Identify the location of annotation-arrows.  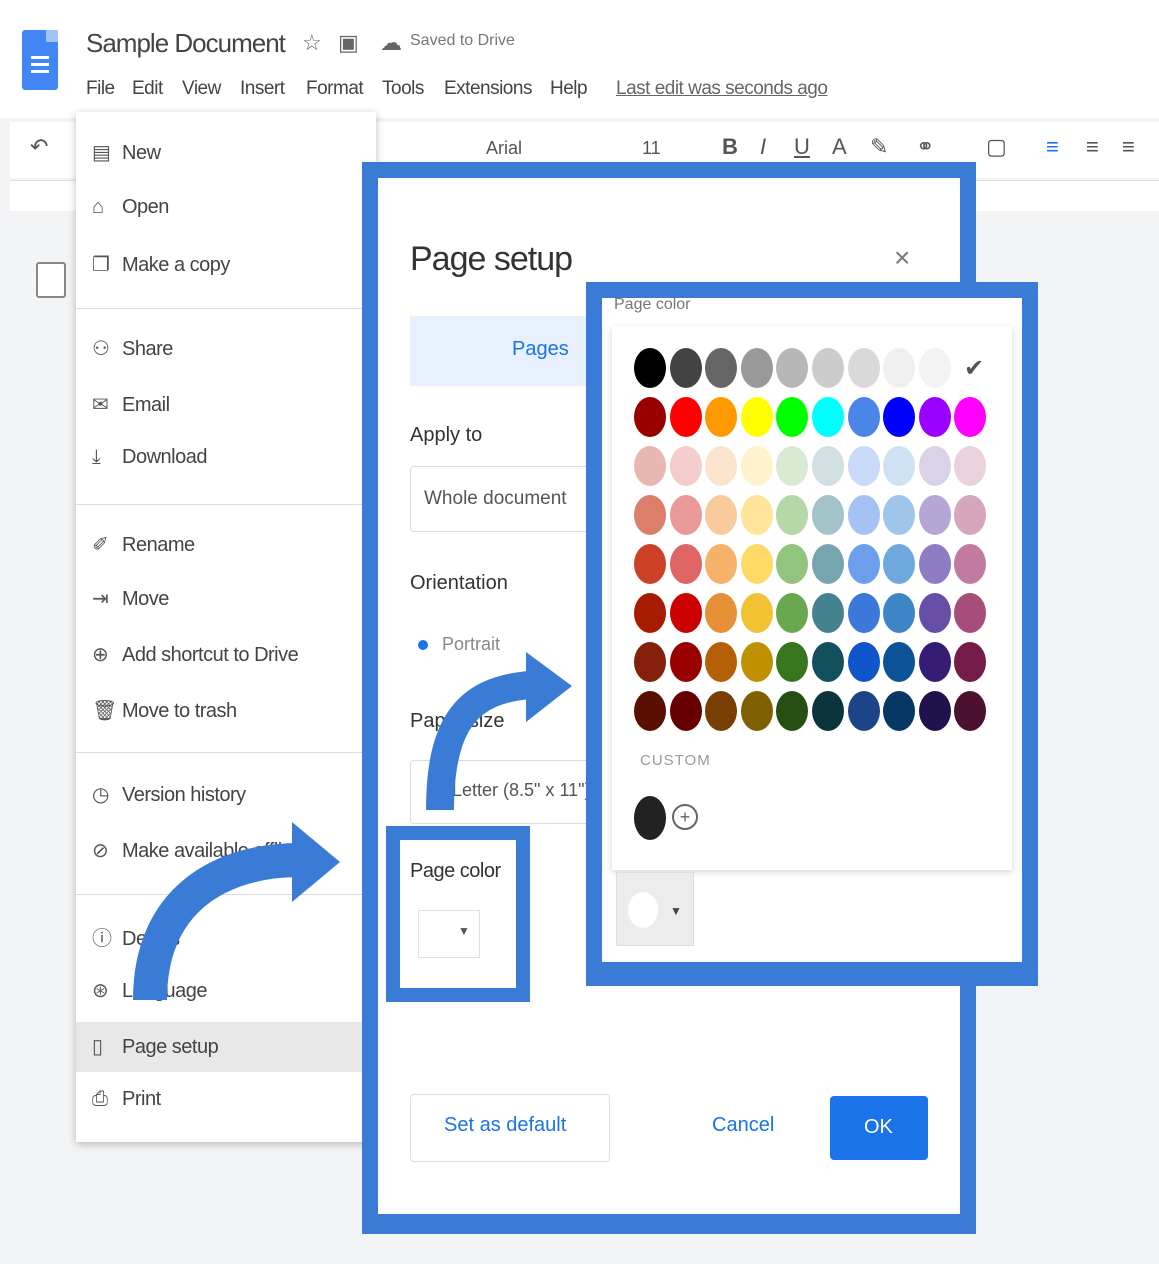
(352, 826).